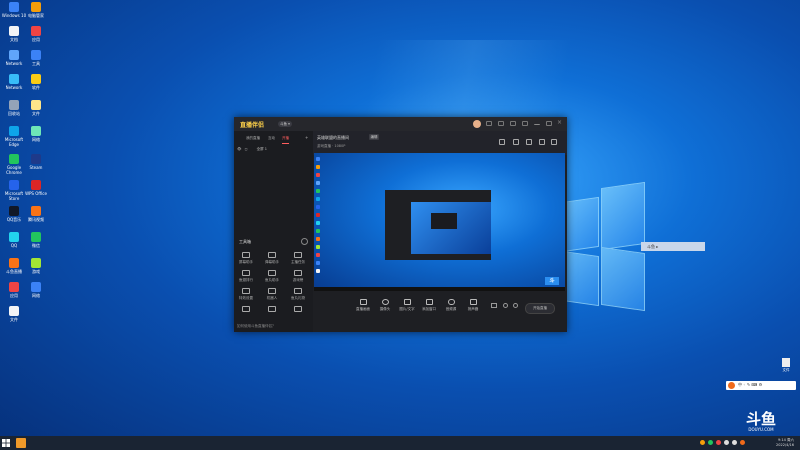 Image resolution: width=800 pixels, height=450 pixels. Describe the element at coordinates (549, 123) in the screenshot. I see `maximize-icon` at that location.